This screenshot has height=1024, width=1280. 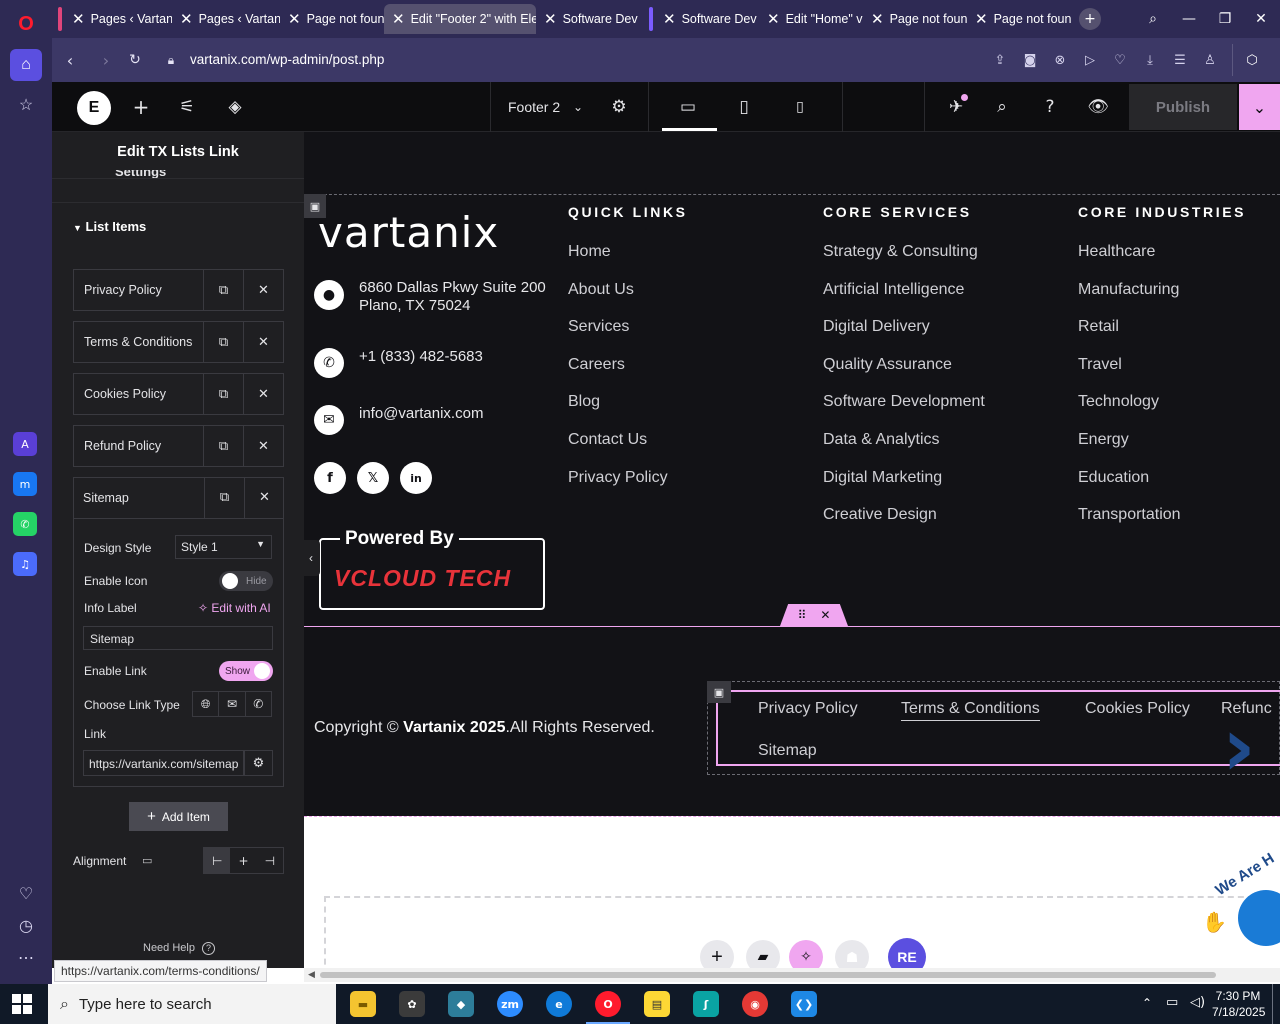 What do you see at coordinates (178, 498) in the screenshot?
I see `list-item: Sitemap ⧉ ✕` at bounding box center [178, 498].